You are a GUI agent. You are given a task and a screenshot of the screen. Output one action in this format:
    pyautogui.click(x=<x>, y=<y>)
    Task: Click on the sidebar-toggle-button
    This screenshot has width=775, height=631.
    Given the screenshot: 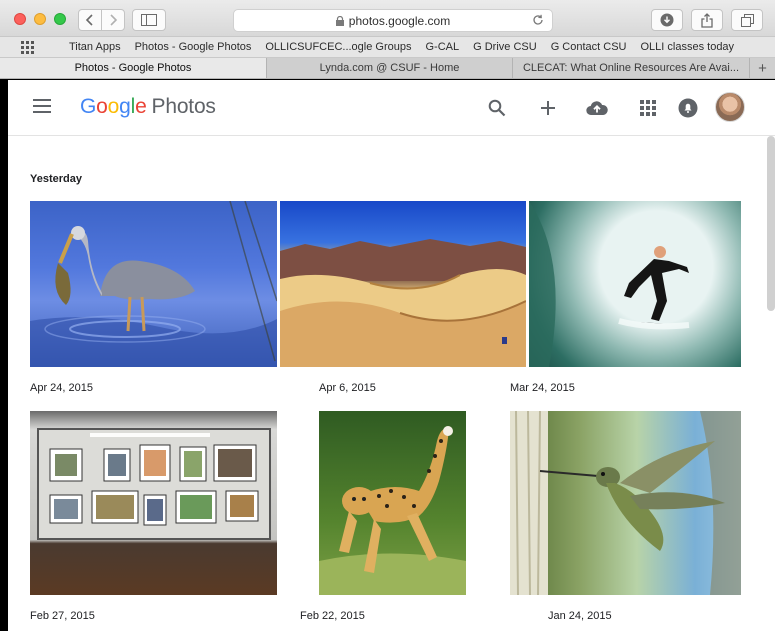 What is the action you would take?
    pyautogui.click(x=149, y=20)
    